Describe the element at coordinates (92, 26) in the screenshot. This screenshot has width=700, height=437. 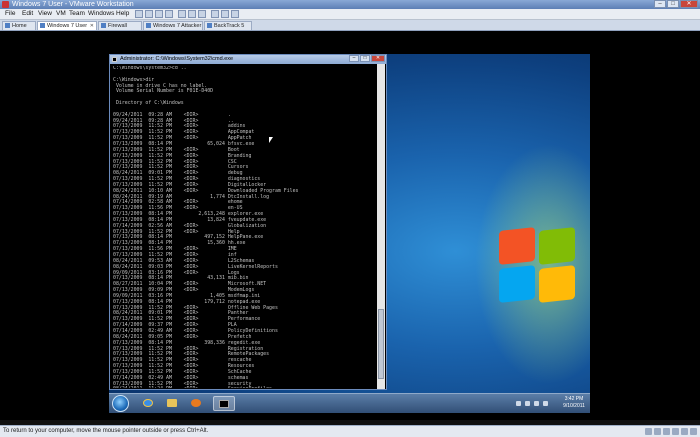
I see `close-tab-icon: ✕` at that location.